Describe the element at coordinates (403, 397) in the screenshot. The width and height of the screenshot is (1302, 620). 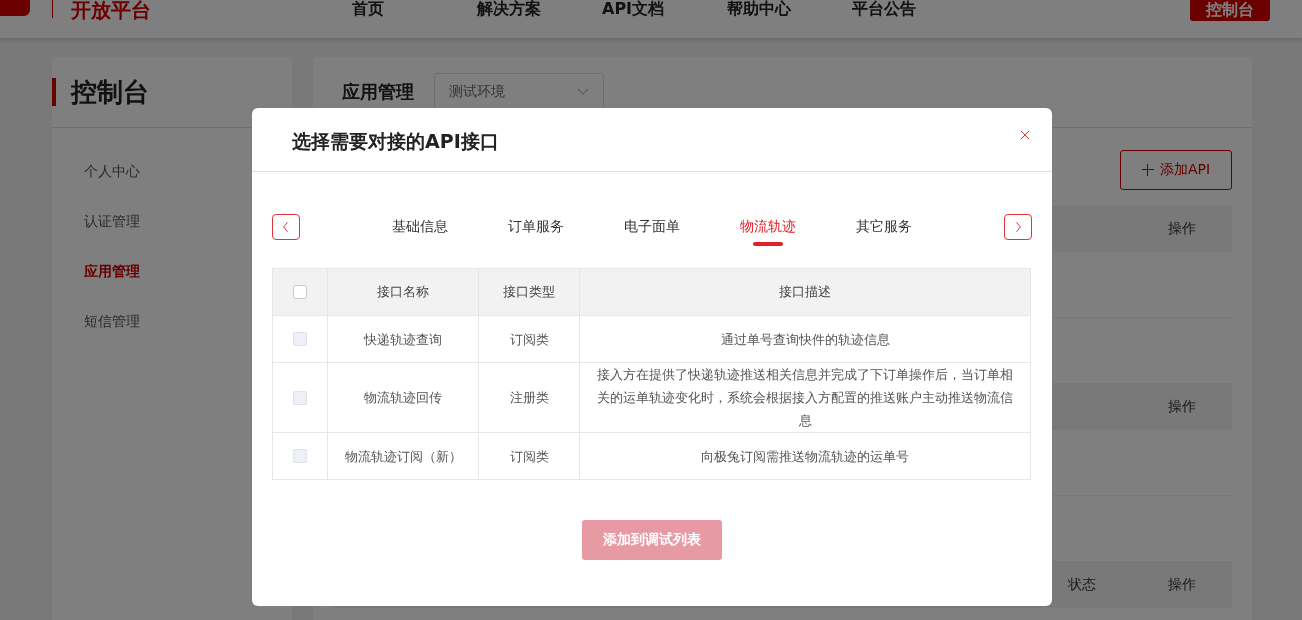
I see `table-cell: 物流轨迹回传` at that location.